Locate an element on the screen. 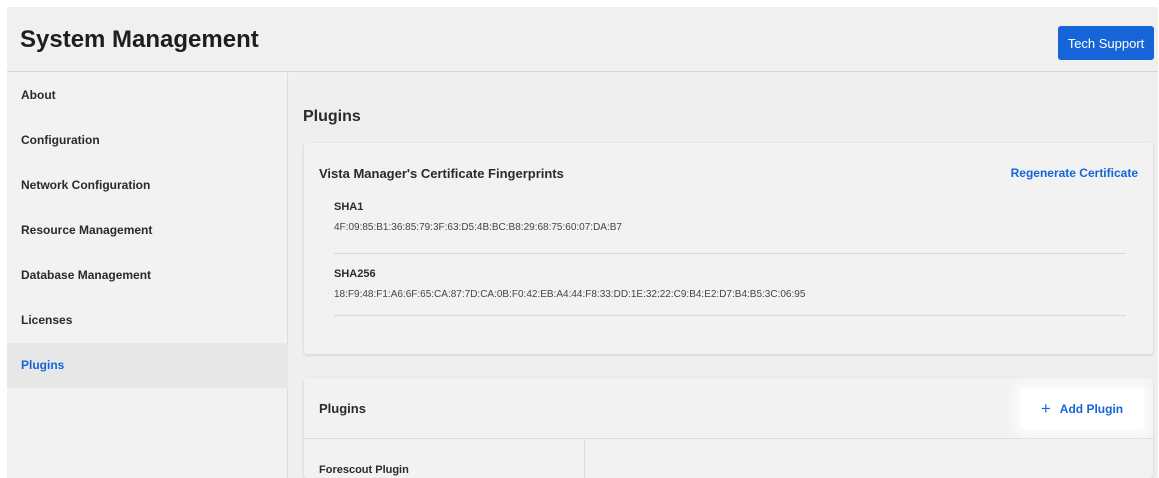  sidebar-item-label: Network Configuration is located at coordinates (86, 185).